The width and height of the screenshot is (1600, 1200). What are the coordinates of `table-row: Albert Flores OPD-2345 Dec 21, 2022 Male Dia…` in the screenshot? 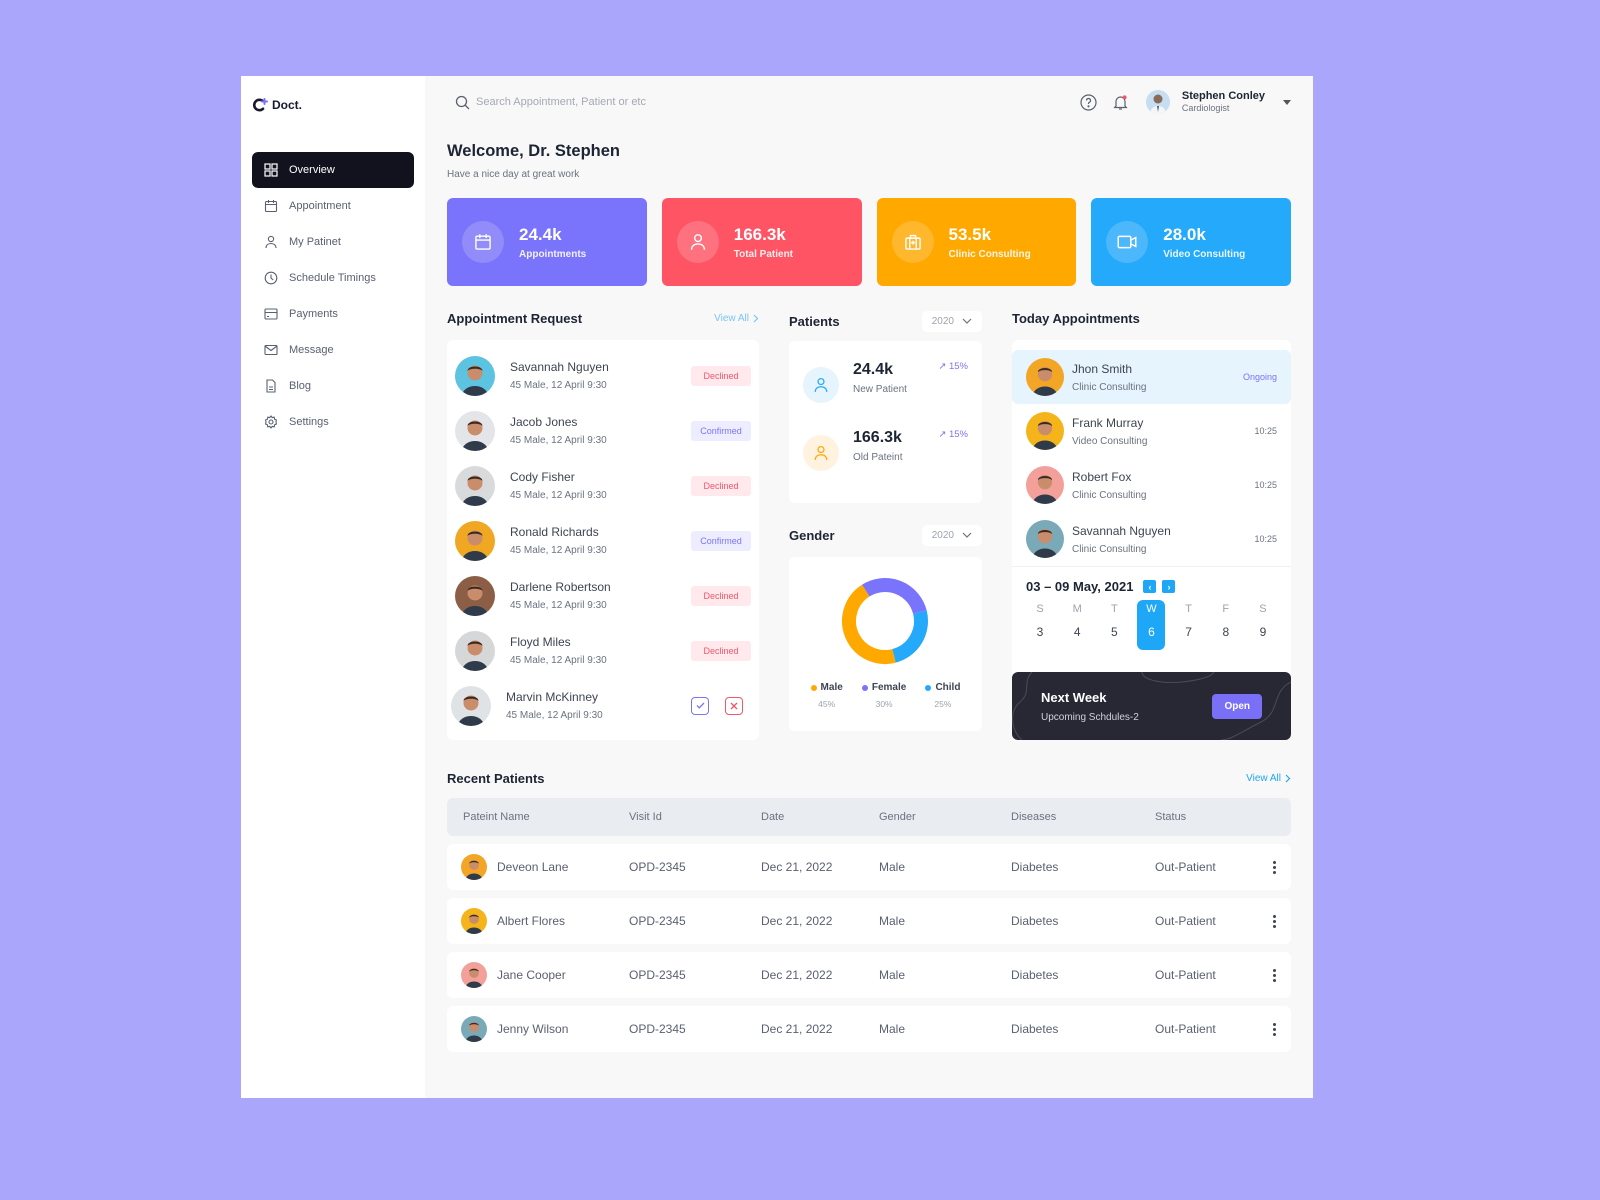 It's located at (869, 921).